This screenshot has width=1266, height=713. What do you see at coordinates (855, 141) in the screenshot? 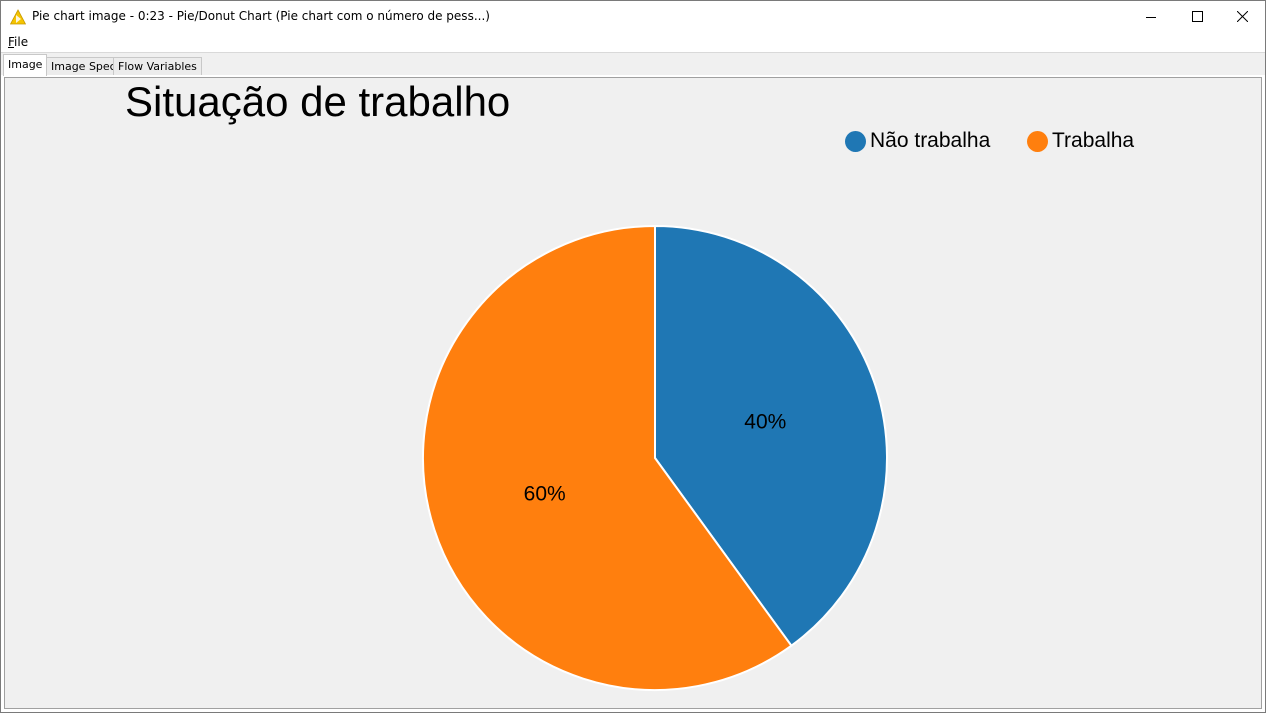
I see `legend-swatch-nao-trabalha` at bounding box center [855, 141].